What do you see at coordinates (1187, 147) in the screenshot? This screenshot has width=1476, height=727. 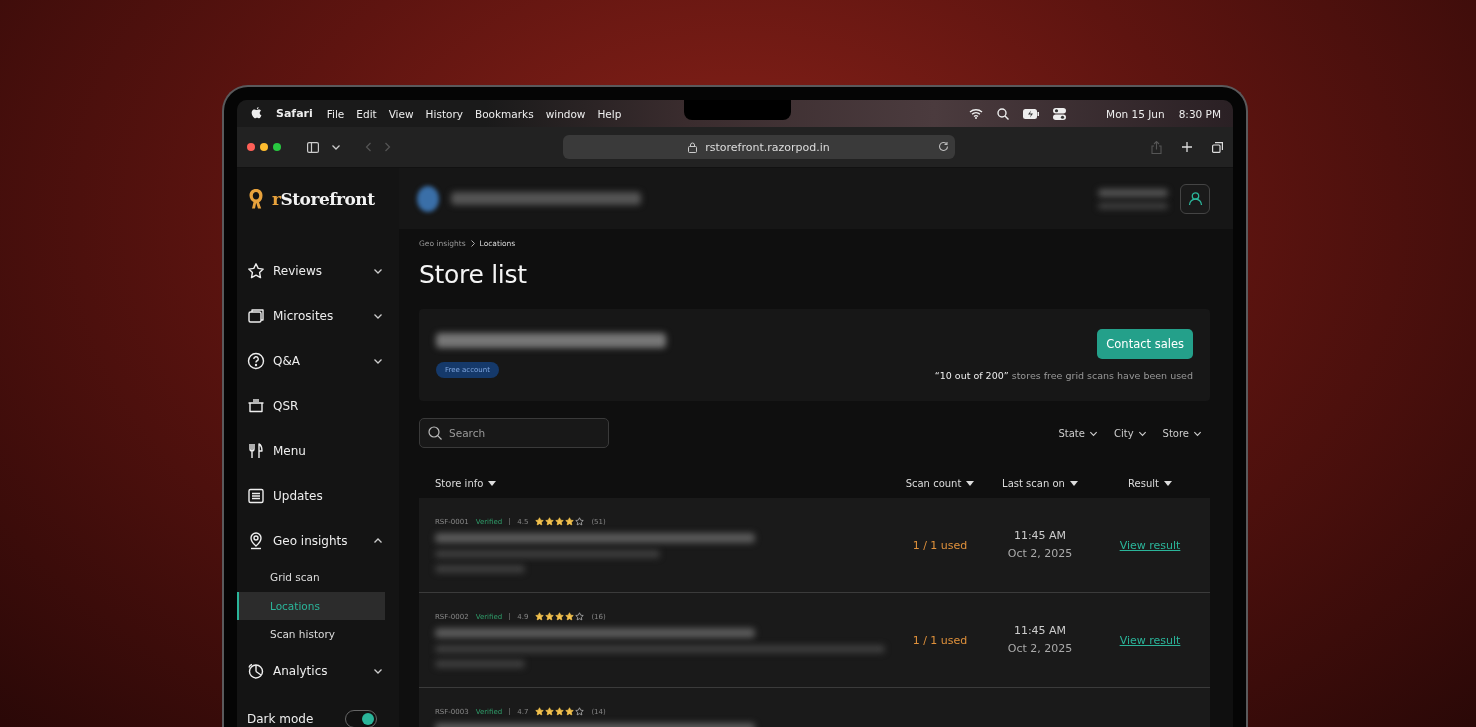 I see `new-tab-icon` at bounding box center [1187, 147].